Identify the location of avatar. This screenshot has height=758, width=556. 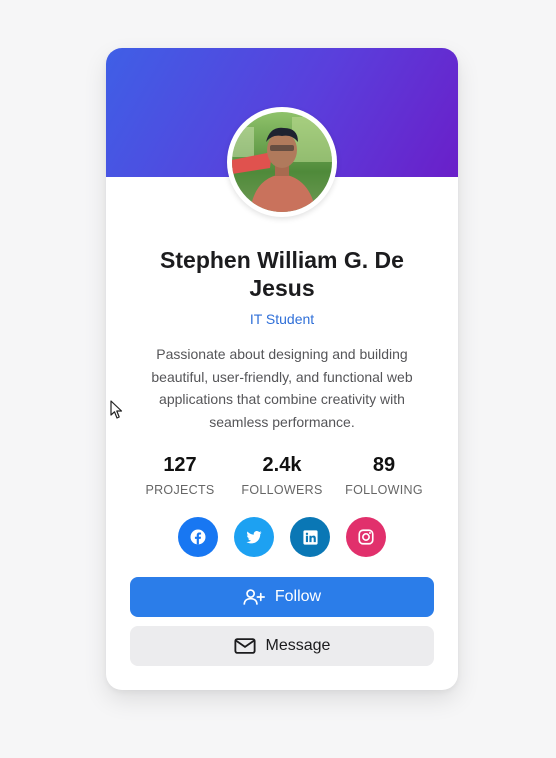
(282, 162).